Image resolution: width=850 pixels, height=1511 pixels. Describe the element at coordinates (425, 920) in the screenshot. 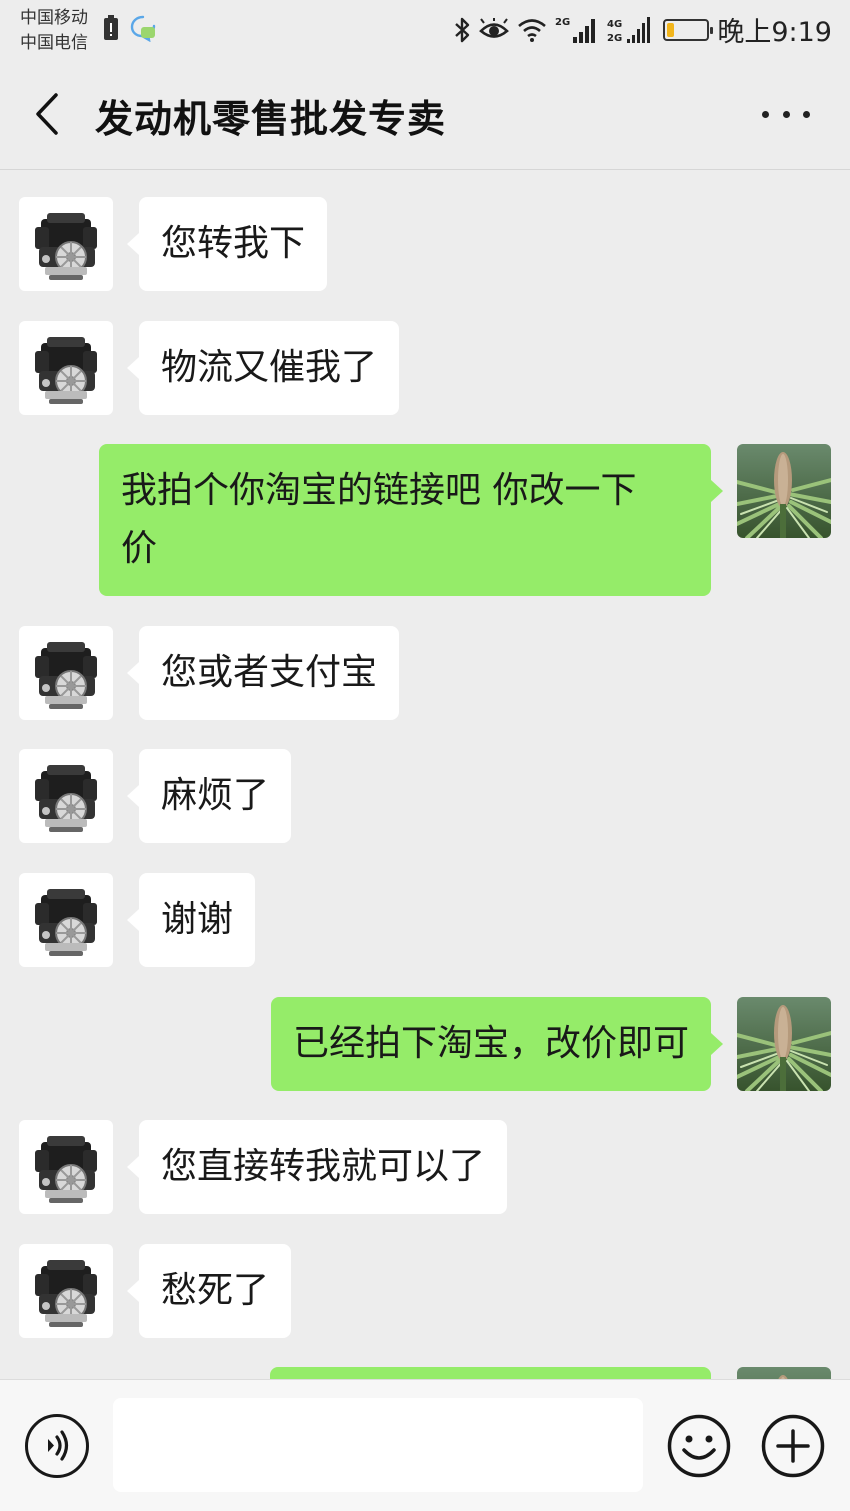

I see `message-row: 谢谢` at that location.